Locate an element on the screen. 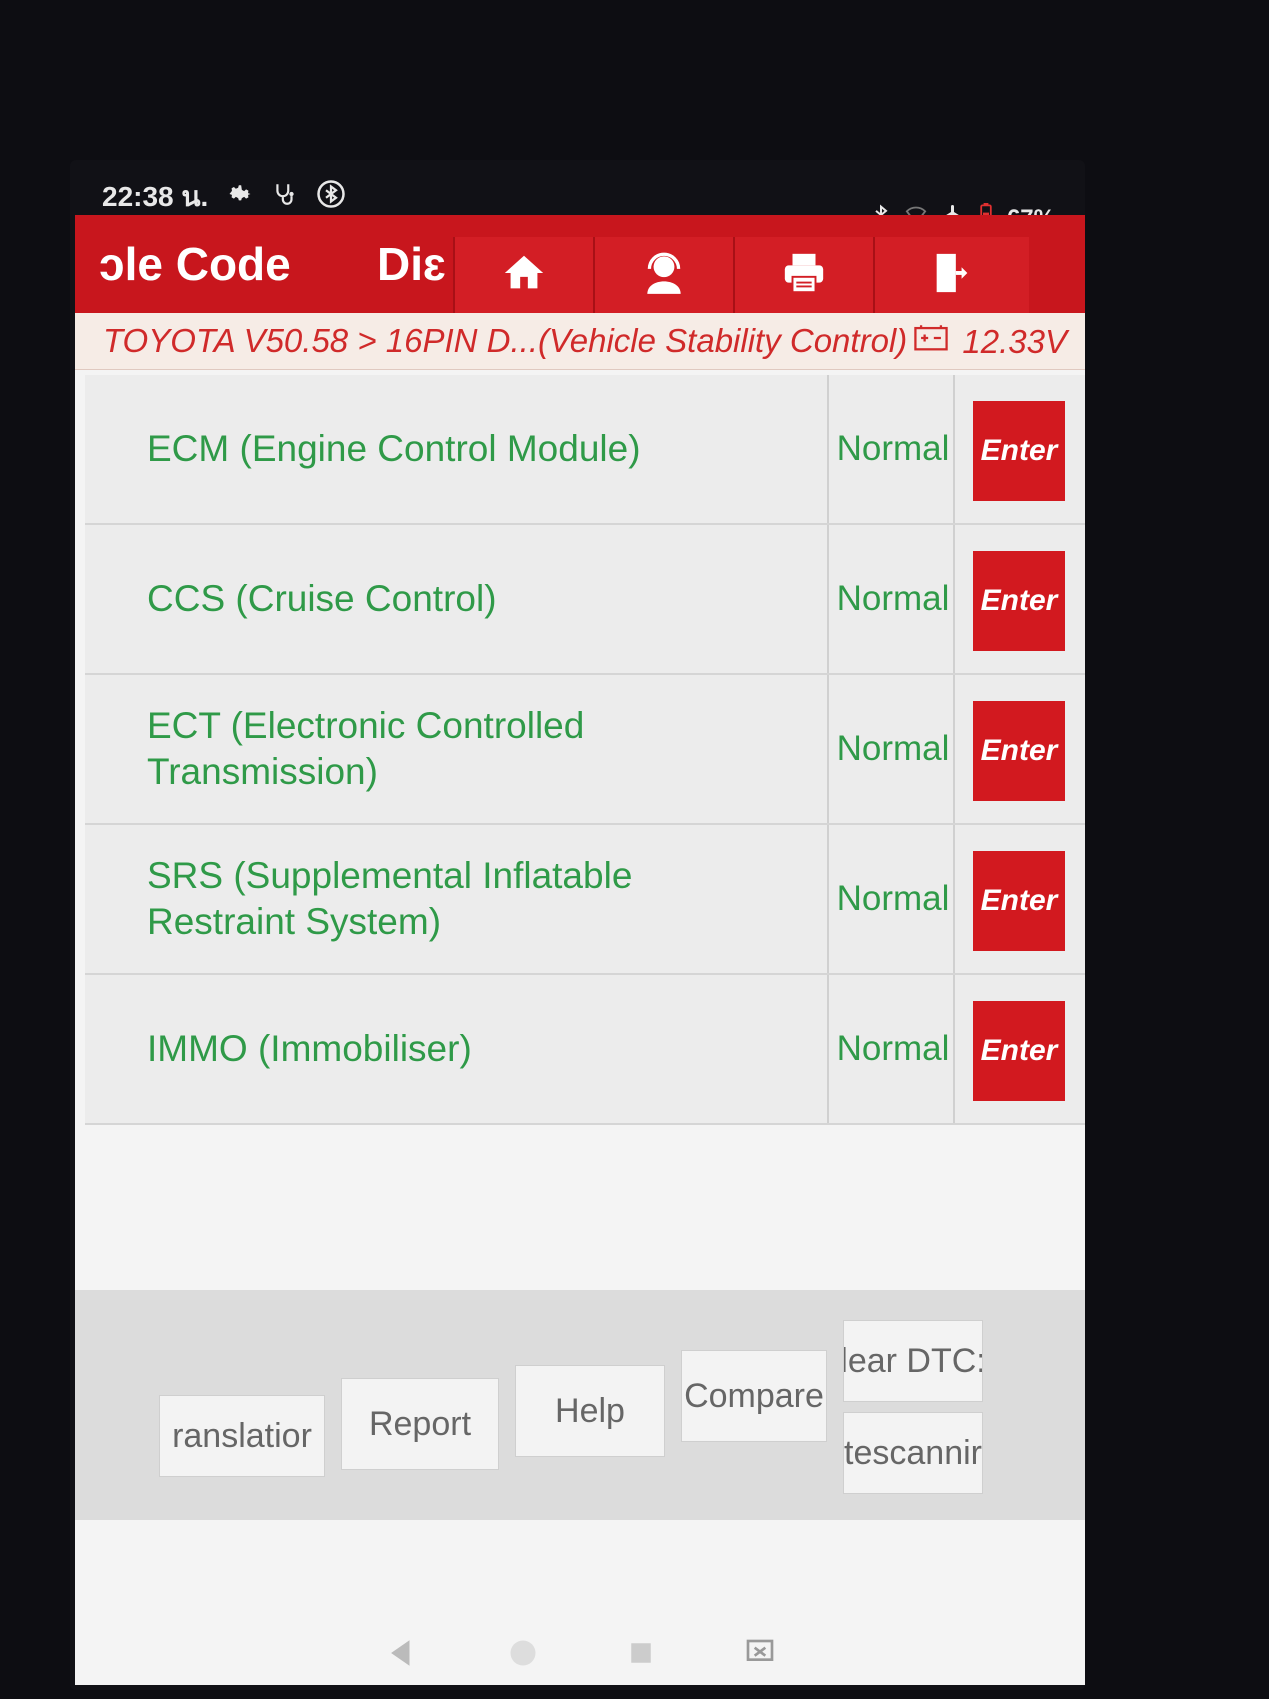 The height and width of the screenshot is (1699, 1269). list-item: ECM (Engine Control Module) Normal Enter is located at coordinates (585, 450).